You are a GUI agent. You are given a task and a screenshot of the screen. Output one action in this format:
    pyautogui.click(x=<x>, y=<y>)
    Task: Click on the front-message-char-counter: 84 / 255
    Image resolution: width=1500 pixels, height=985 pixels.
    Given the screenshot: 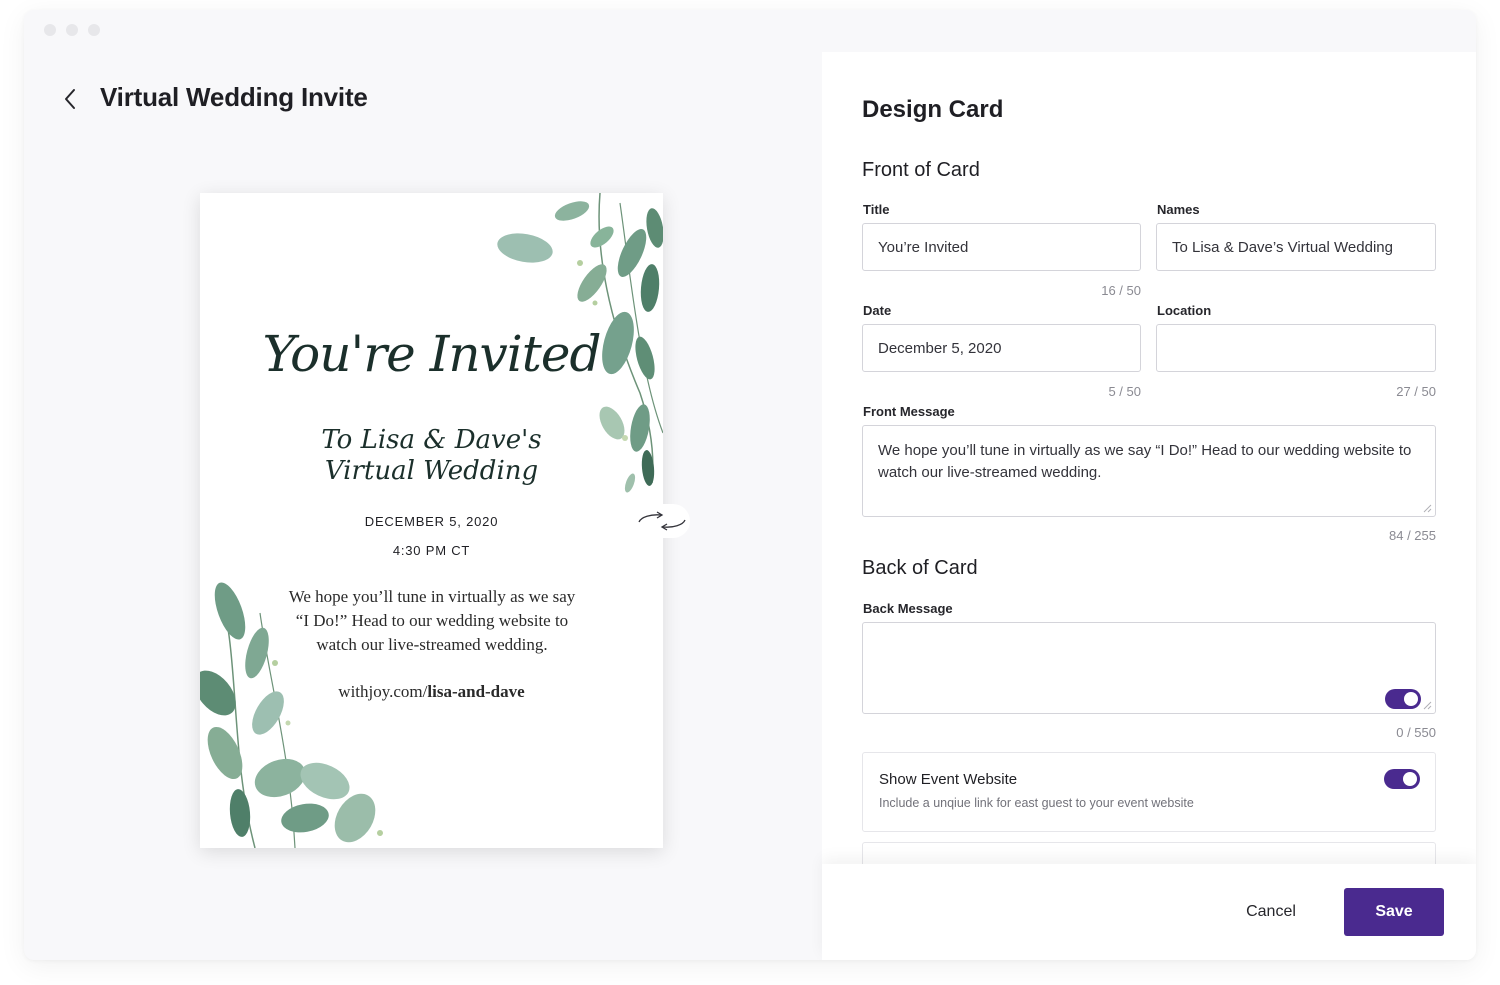 What is the action you would take?
    pyautogui.click(x=1412, y=535)
    